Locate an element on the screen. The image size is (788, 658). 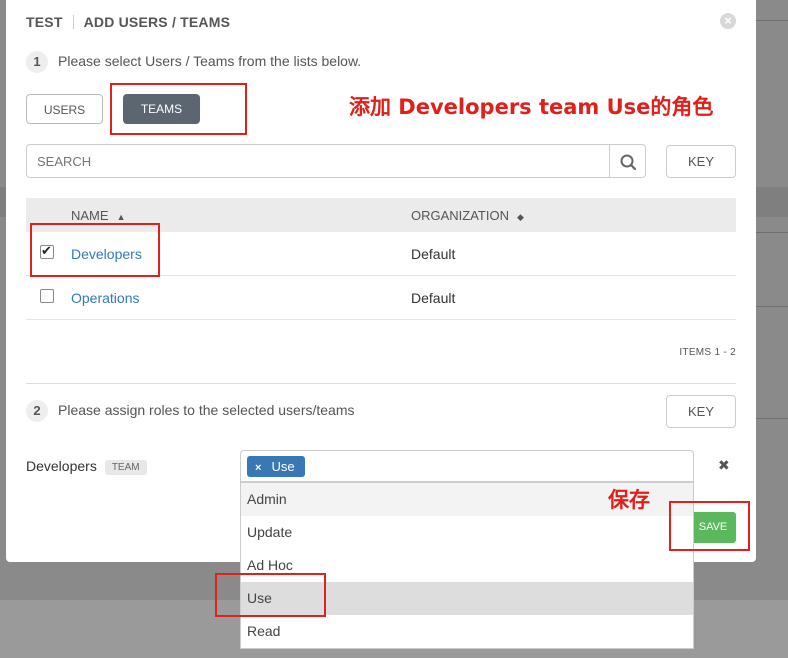
annotation-save: 保存 is located at coordinates (629, 500).